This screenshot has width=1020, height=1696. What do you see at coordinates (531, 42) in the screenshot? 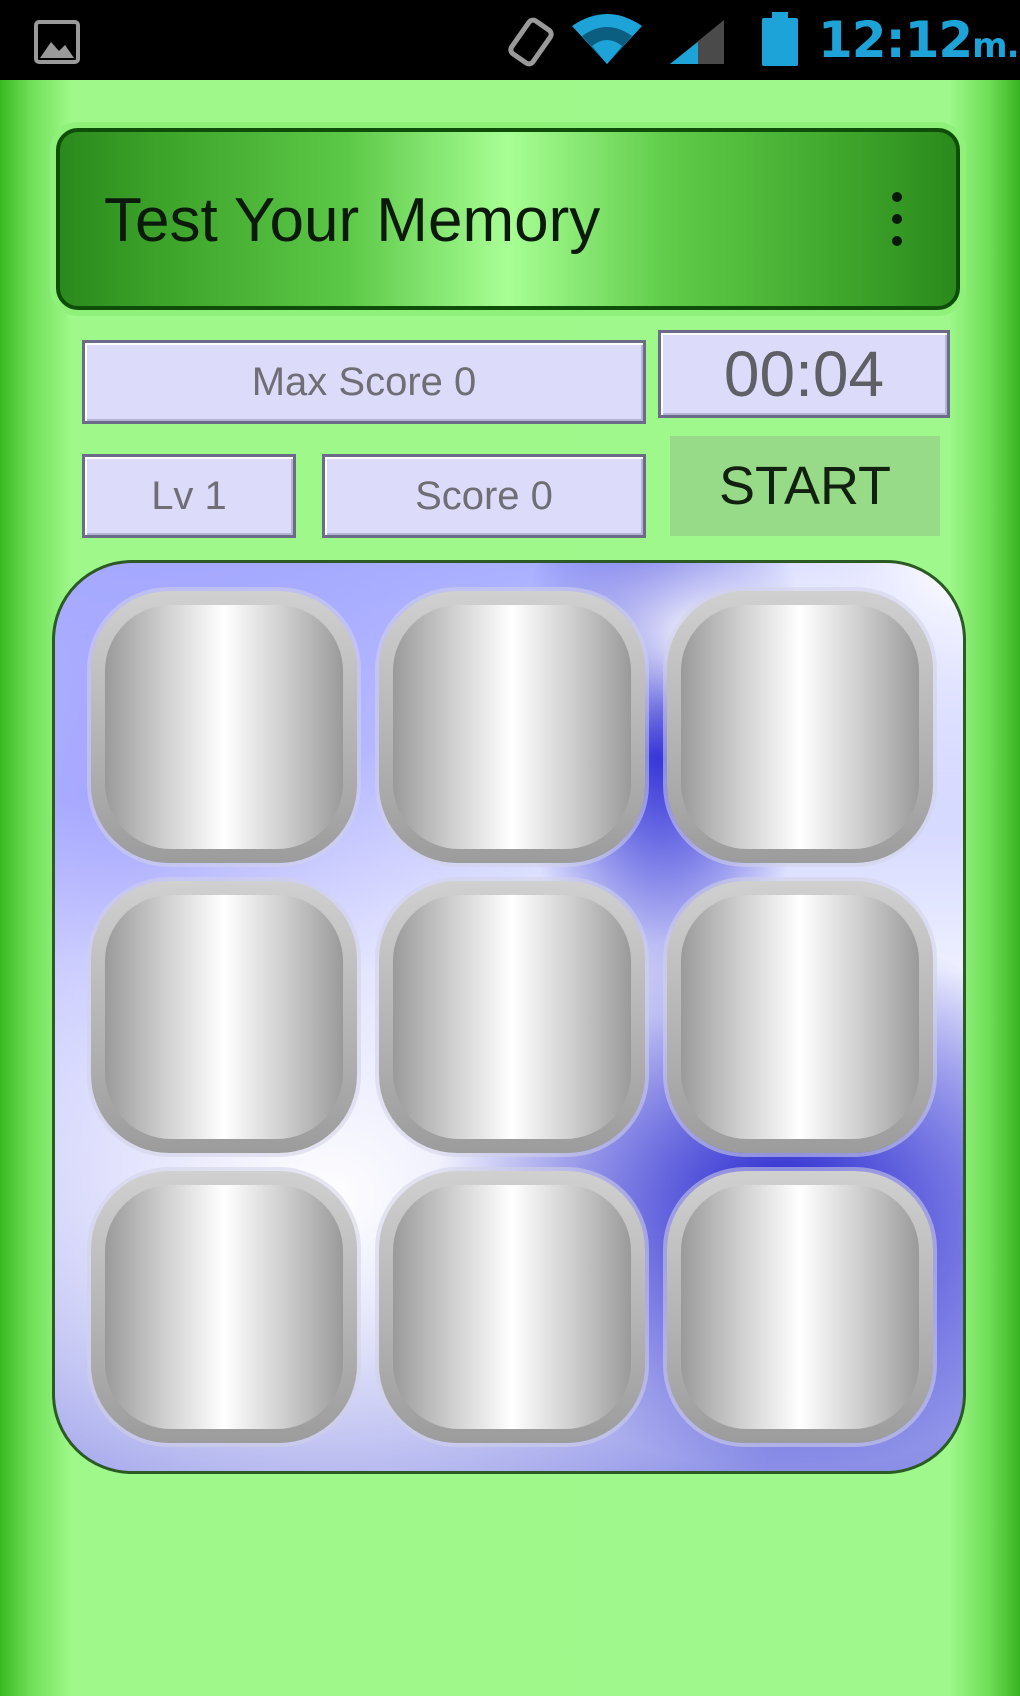
I see `screen-rotation-icon` at bounding box center [531, 42].